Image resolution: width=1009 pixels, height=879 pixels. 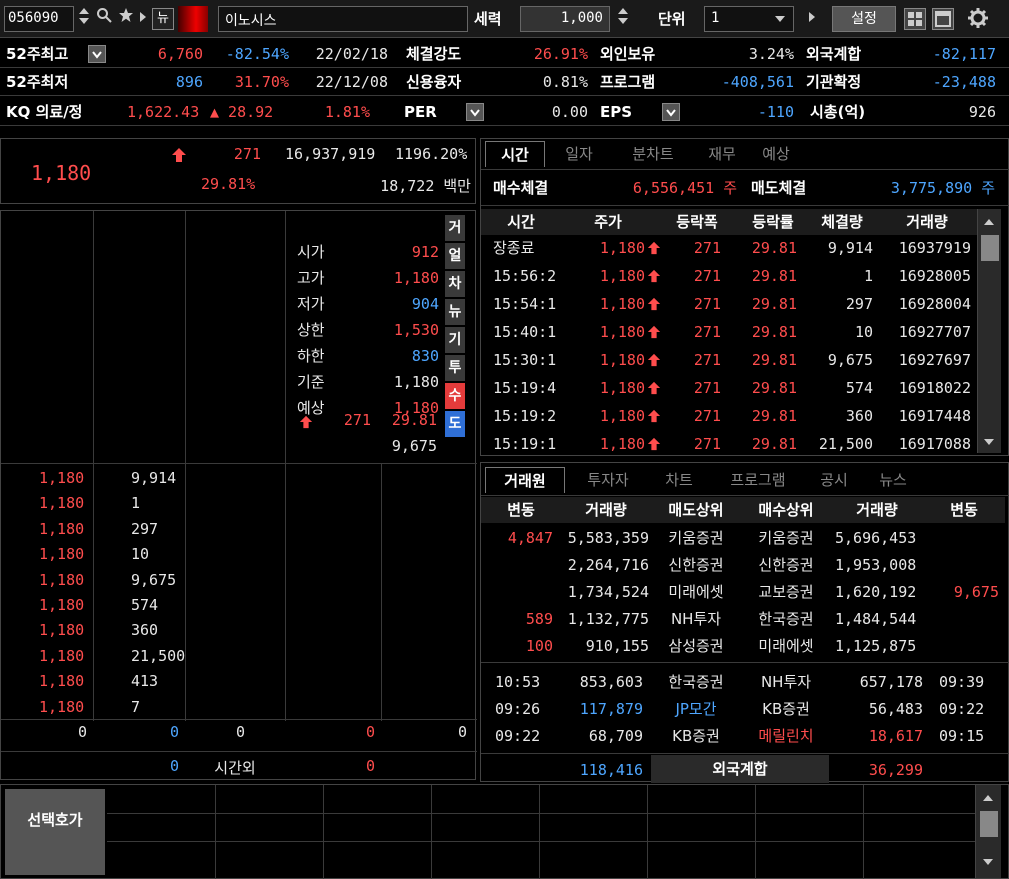 What do you see at coordinates (55, 832) in the screenshot?
I see `select-hoga-button: 선택호가` at bounding box center [55, 832].